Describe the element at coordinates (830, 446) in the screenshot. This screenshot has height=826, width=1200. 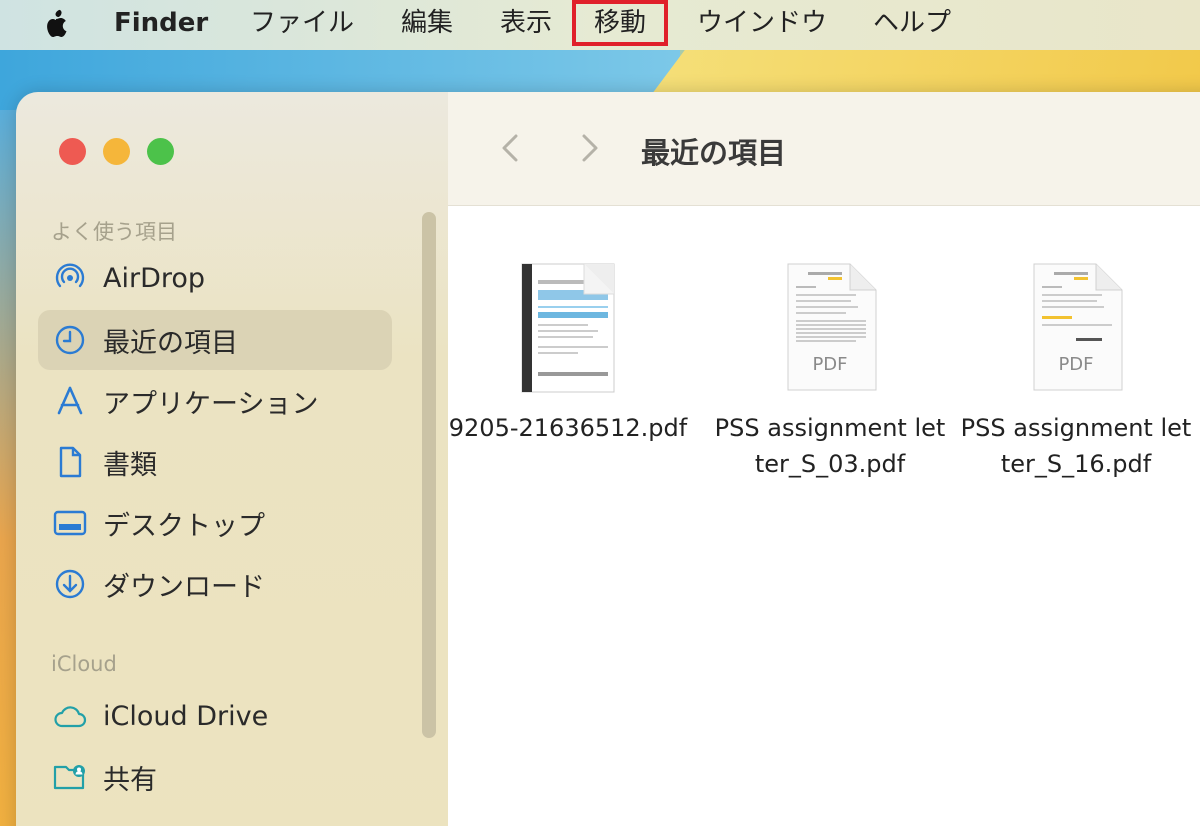
I see `file-name: PSS assignment letter_S_03.pdf` at that location.